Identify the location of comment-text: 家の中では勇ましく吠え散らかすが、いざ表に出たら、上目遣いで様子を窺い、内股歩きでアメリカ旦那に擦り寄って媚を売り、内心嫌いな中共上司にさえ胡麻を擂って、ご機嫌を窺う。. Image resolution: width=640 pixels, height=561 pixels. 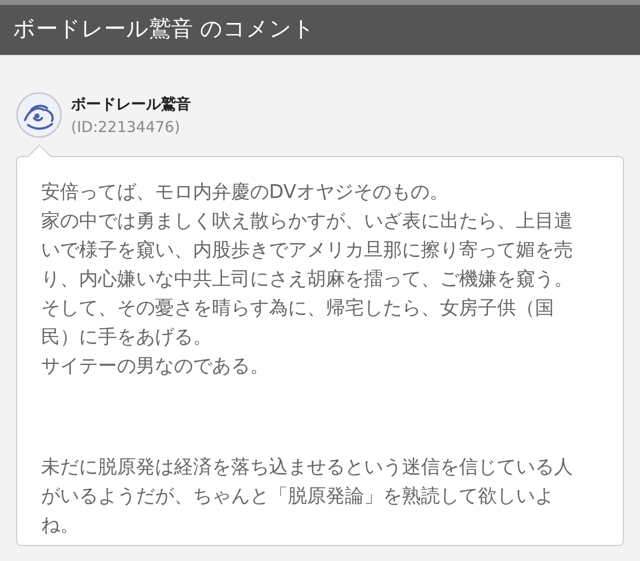
(307, 250).